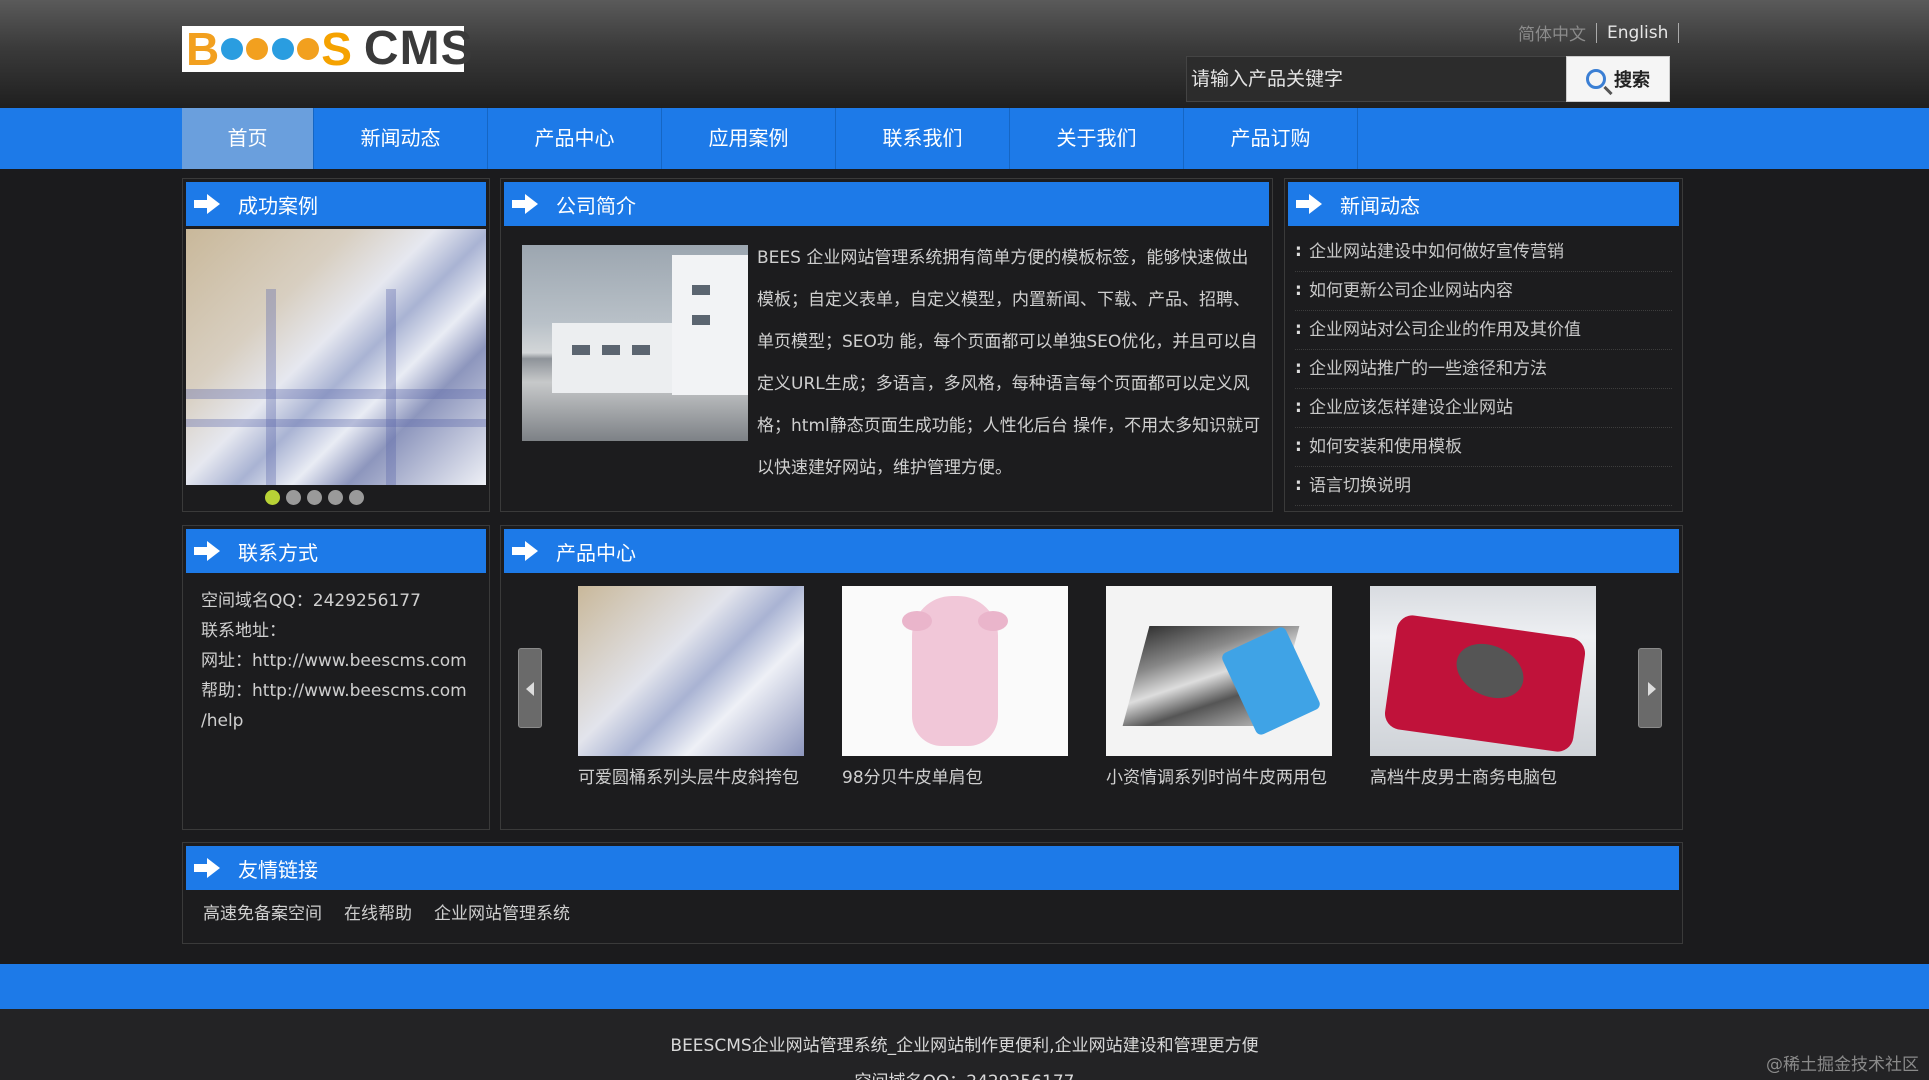  I want to click on product-name: 小资情调系列时尚牛皮两用包, so click(1219, 778).